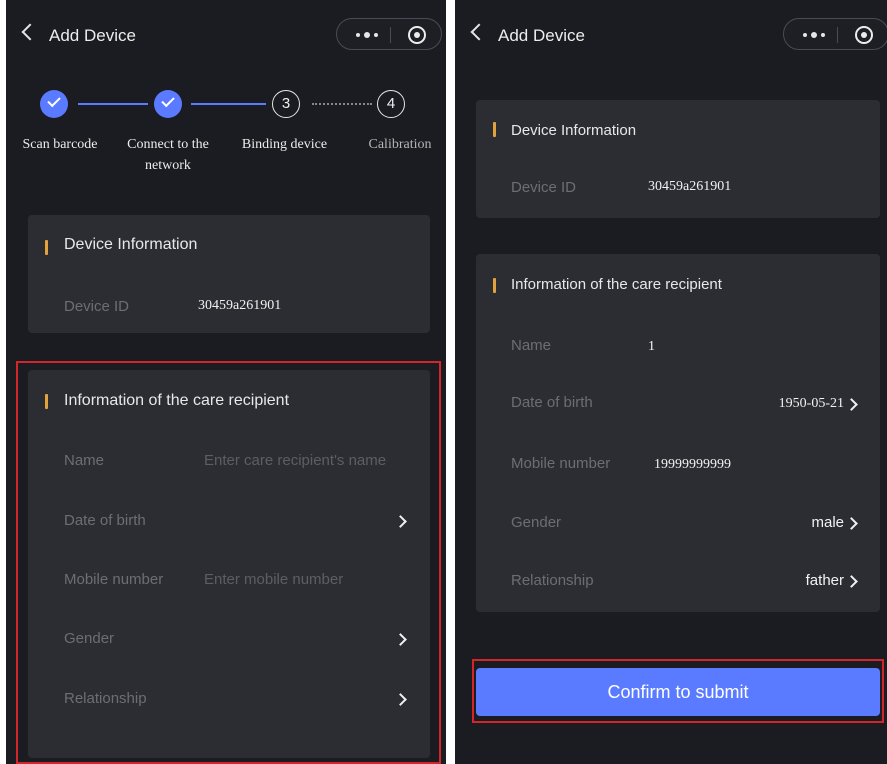 This screenshot has width=887, height=764. What do you see at coordinates (825, 580) in the screenshot?
I see `relationship-value: father` at bounding box center [825, 580].